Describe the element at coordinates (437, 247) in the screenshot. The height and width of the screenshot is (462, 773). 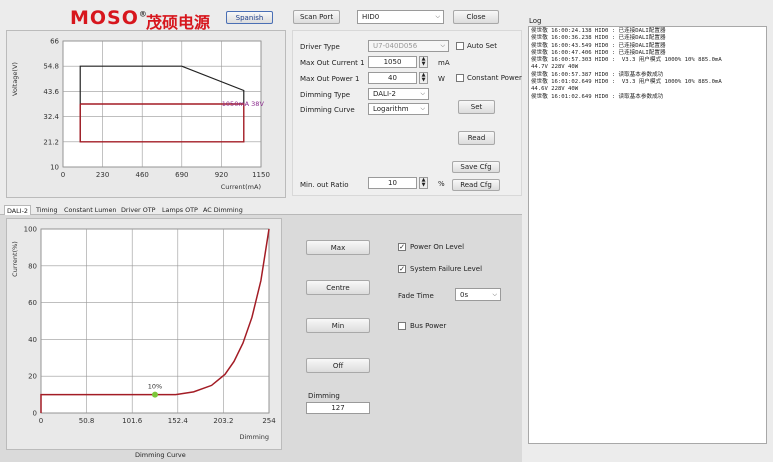
I see `power-on-level-label: Power On Level` at that location.